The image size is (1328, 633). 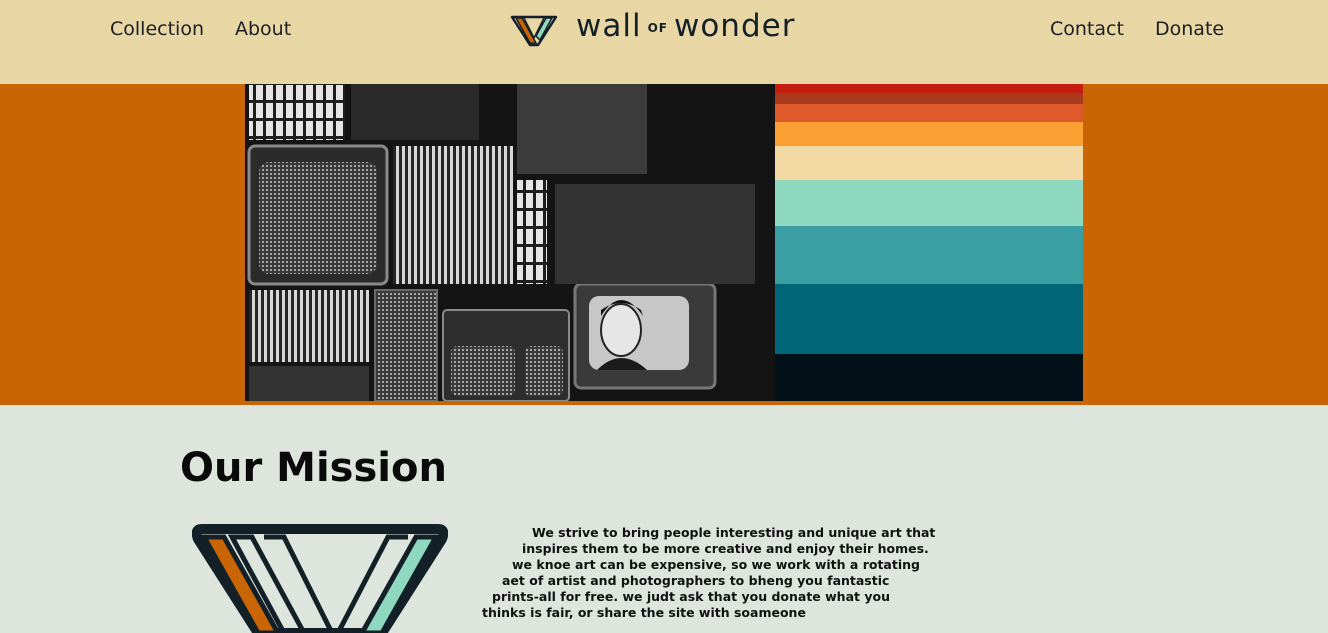 What do you see at coordinates (657, 27) in the screenshot?
I see `logo-word-of: OF` at bounding box center [657, 27].